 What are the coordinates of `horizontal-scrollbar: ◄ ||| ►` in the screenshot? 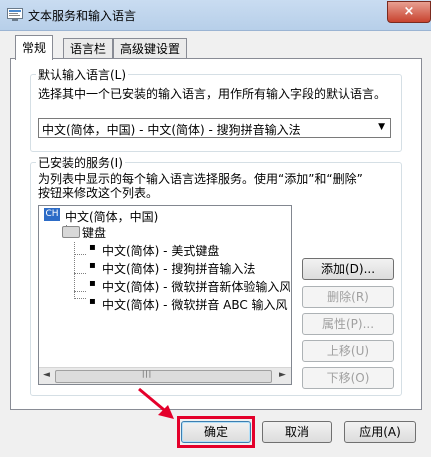 It's located at (165, 375).